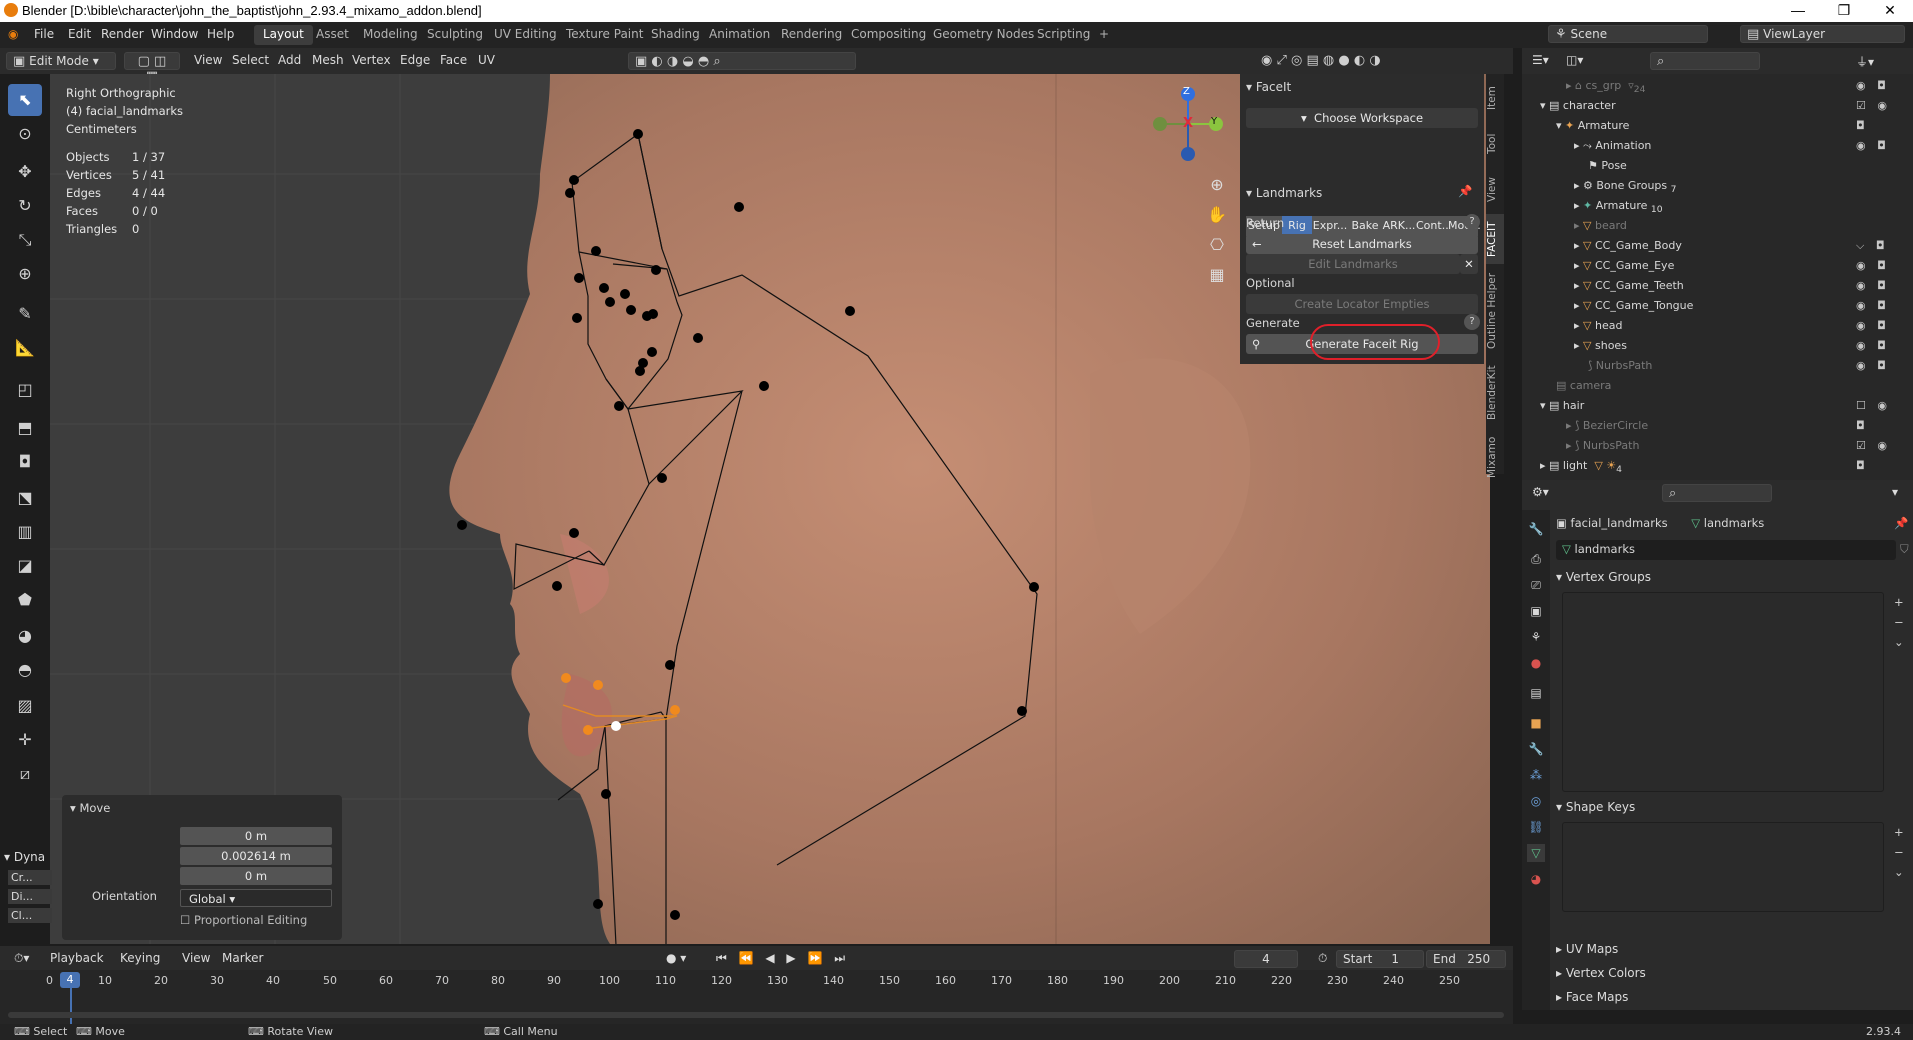  I want to click on menu-playback: Playback, so click(77, 959).